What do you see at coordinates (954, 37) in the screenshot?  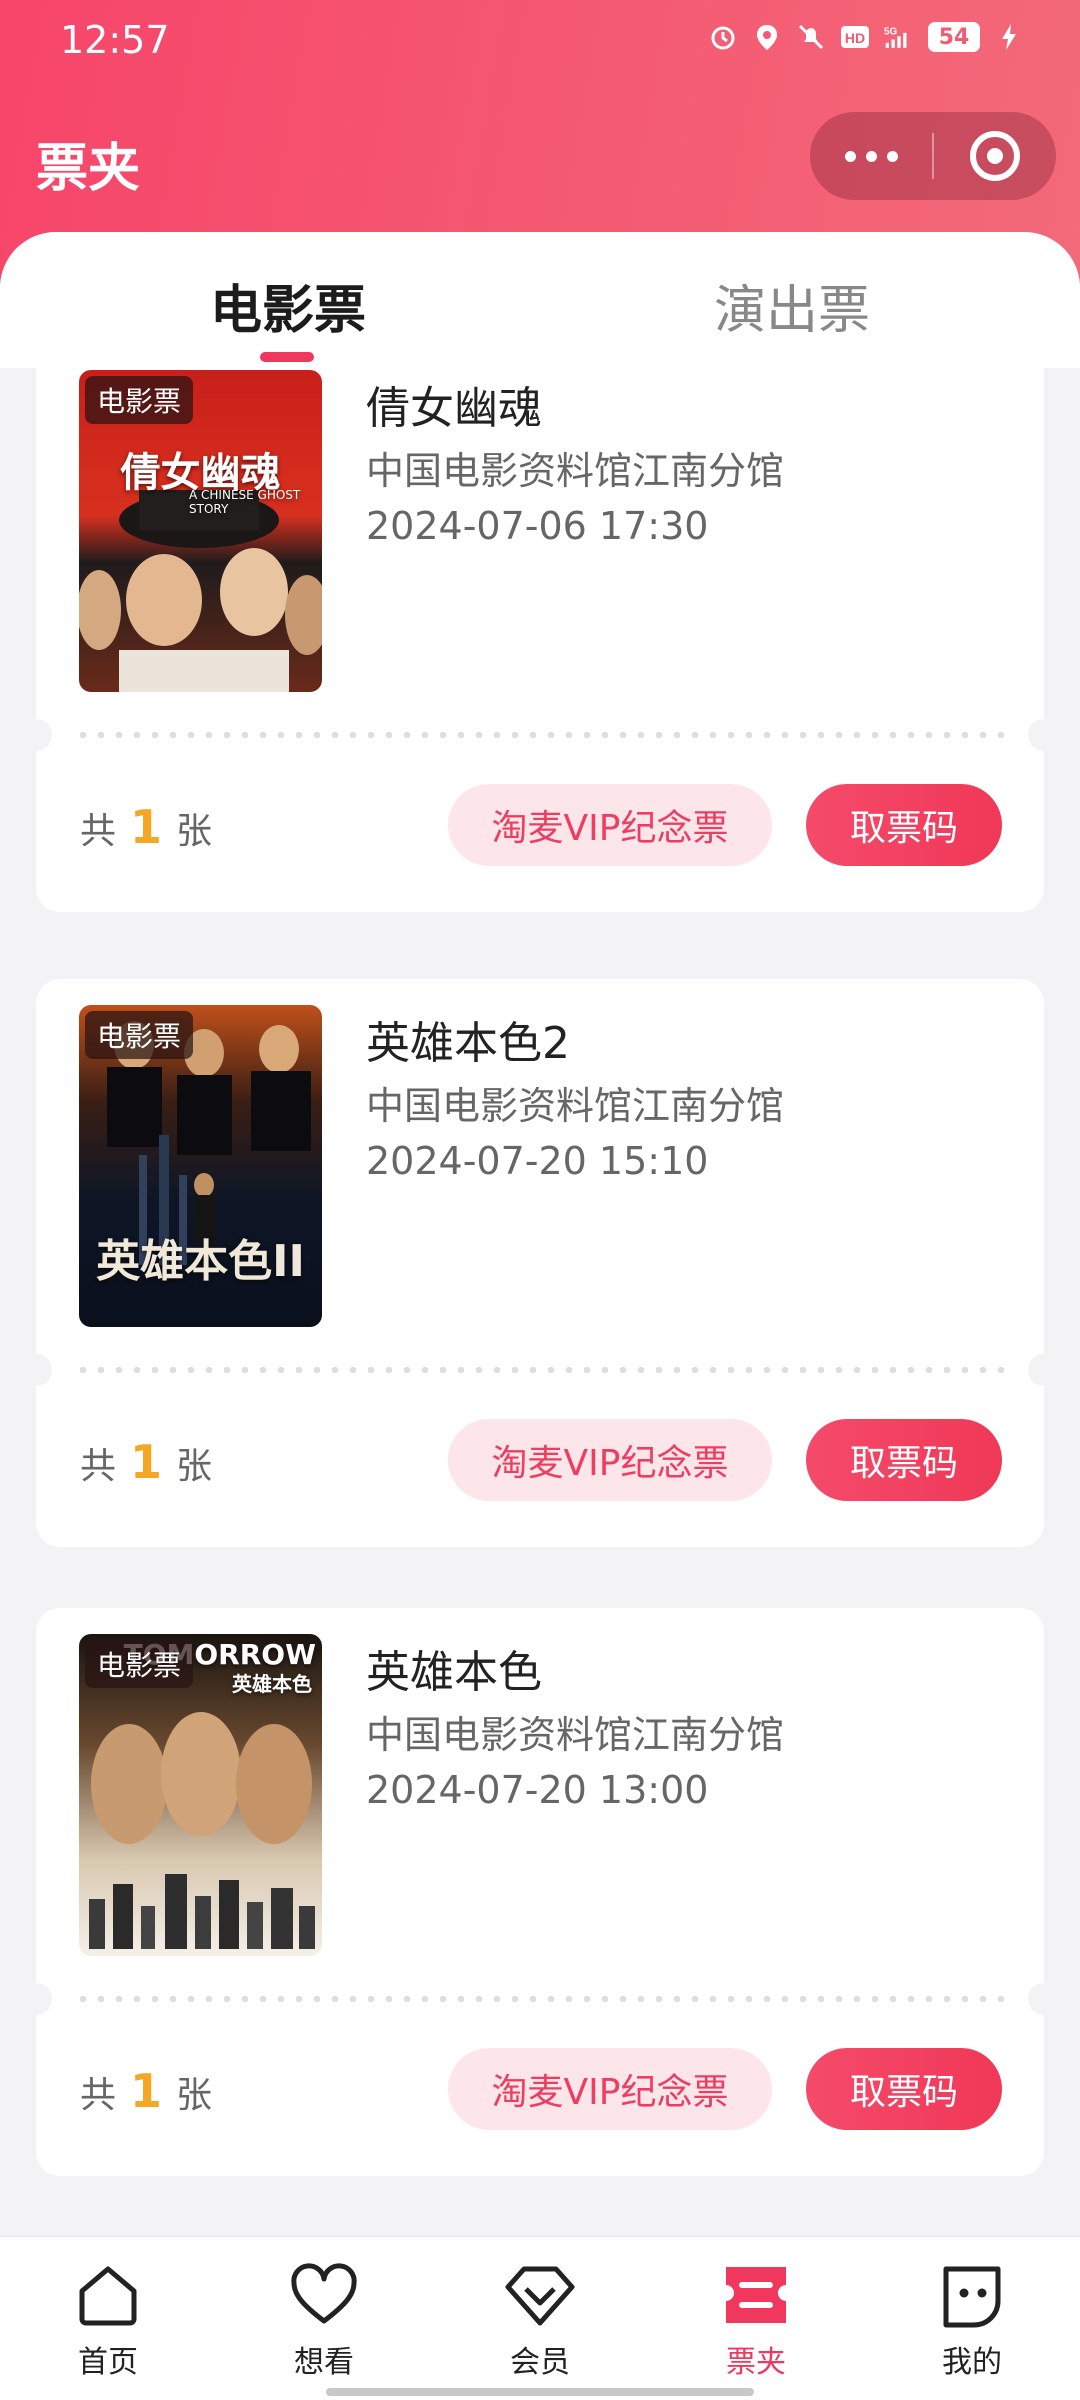 I see `battery-indicator: 54` at bounding box center [954, 37].